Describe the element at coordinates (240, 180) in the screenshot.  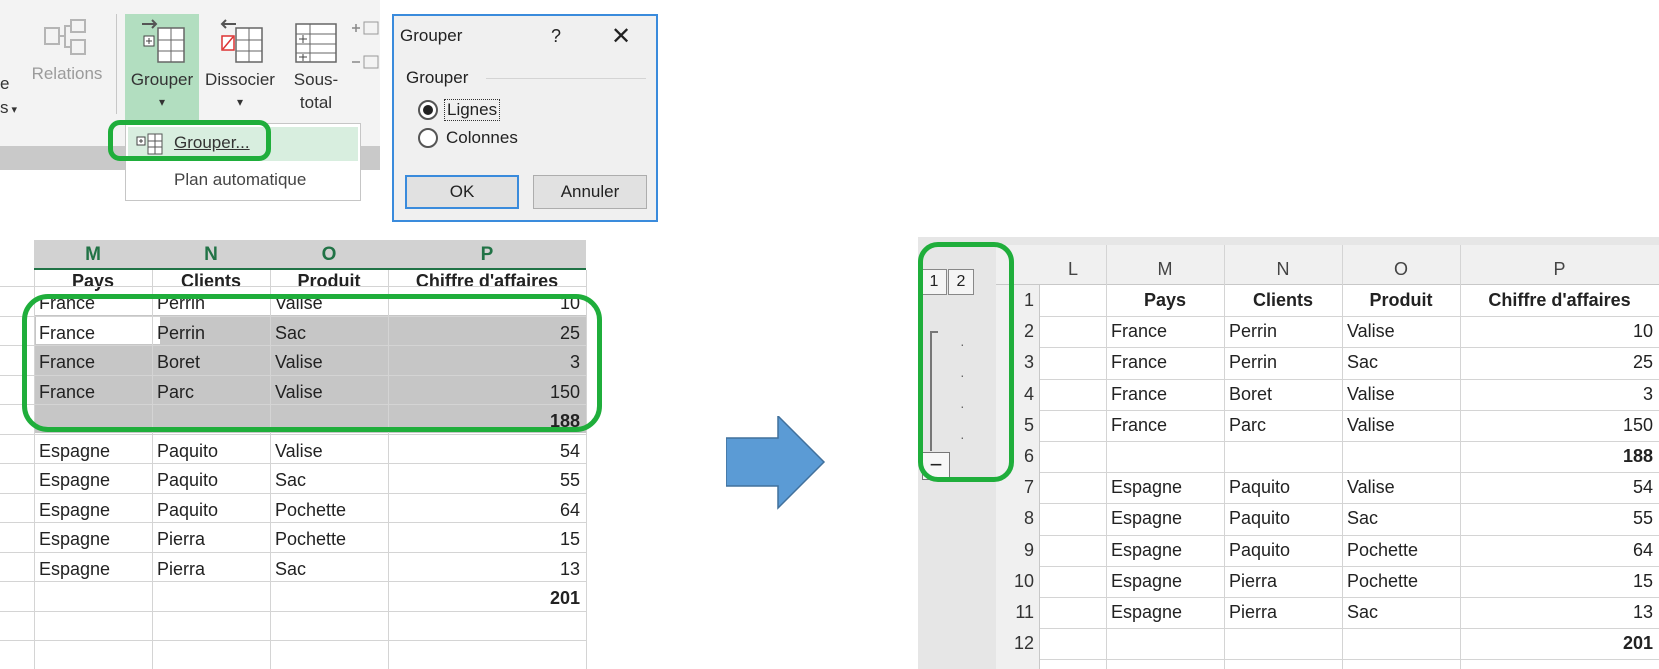
I see `menu-item-plan-automatique: Plan automatique` at that location.